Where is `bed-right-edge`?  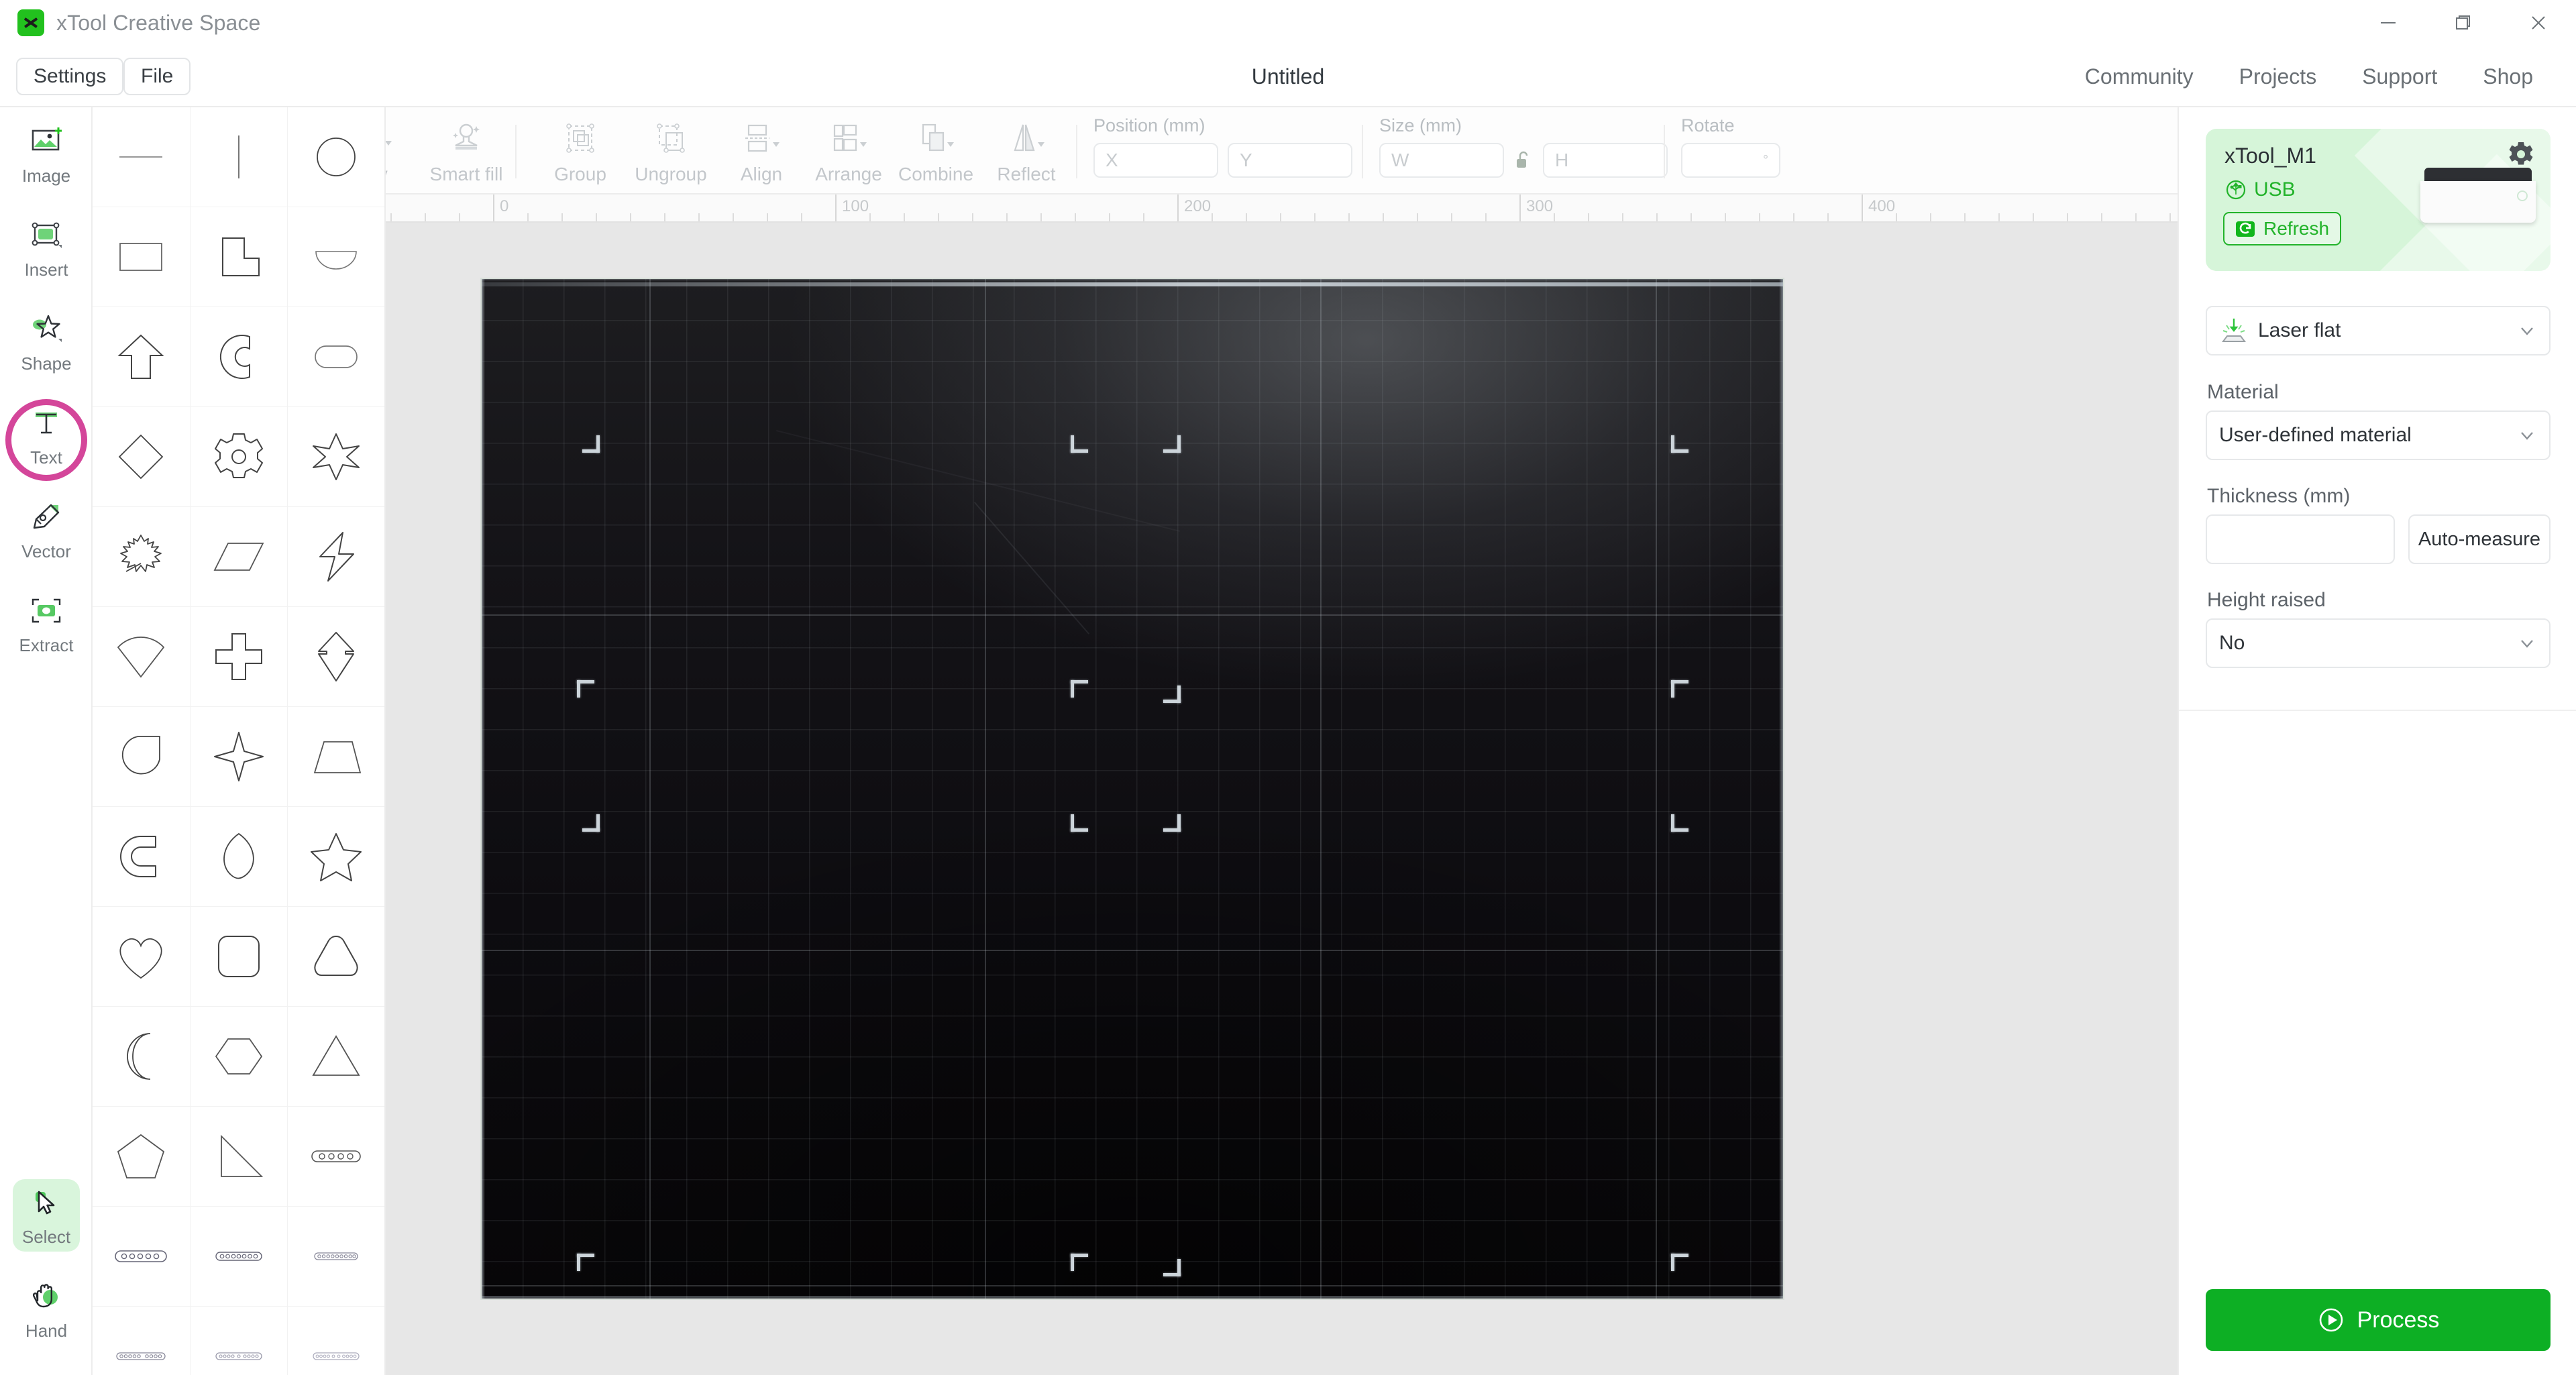 bed-right-edge is located at coordinates (1781, 789).